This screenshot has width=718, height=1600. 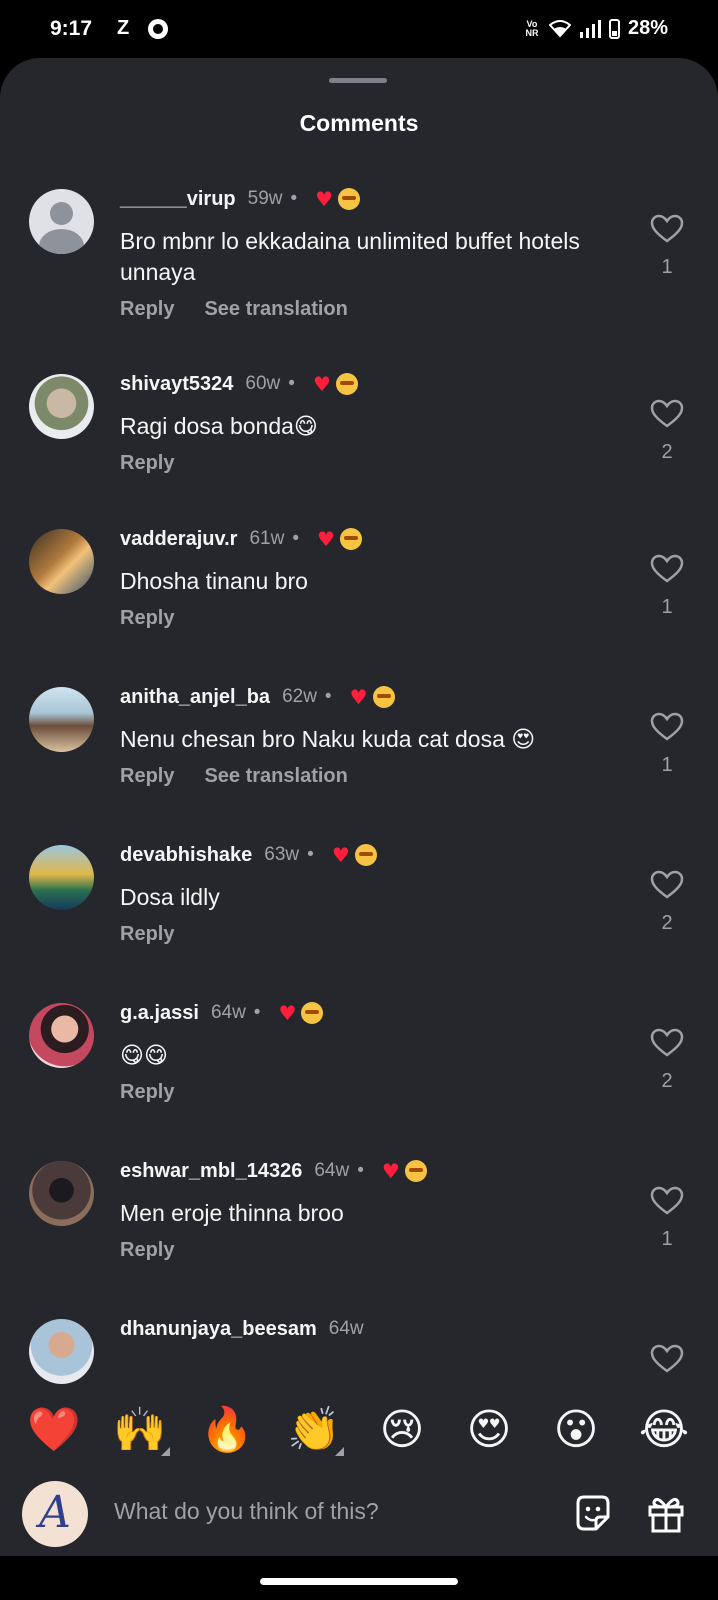 I want to click on reaction-heart-icon: ❤️, so click(x=54, y=1430).